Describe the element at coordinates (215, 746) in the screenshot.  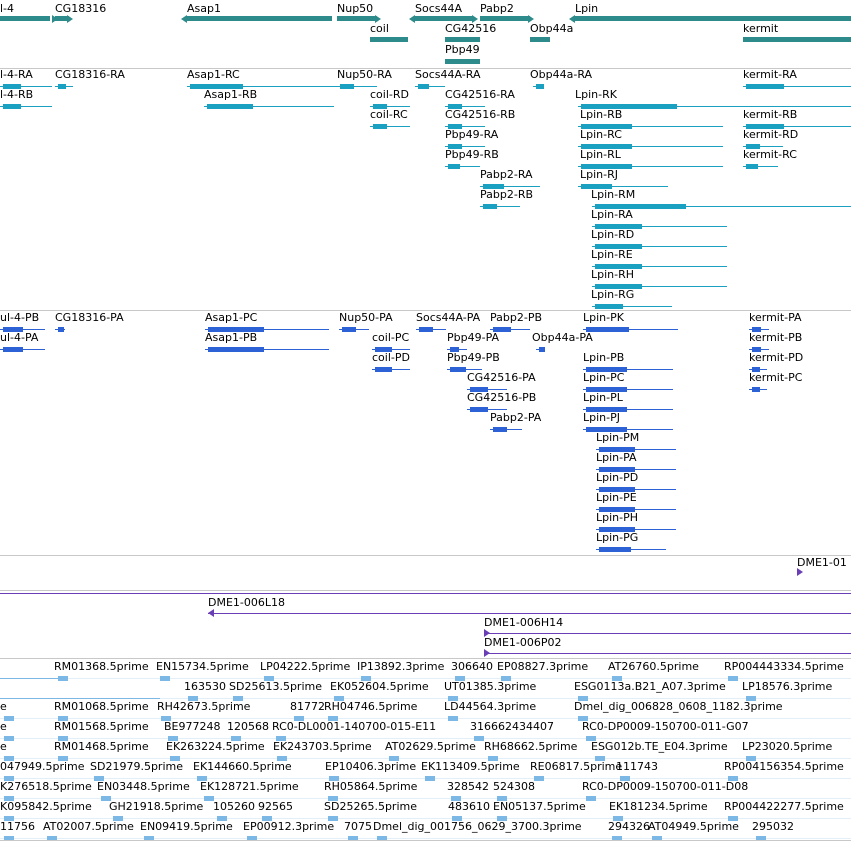
I see `est-label: EK263224.5prime` at that location.